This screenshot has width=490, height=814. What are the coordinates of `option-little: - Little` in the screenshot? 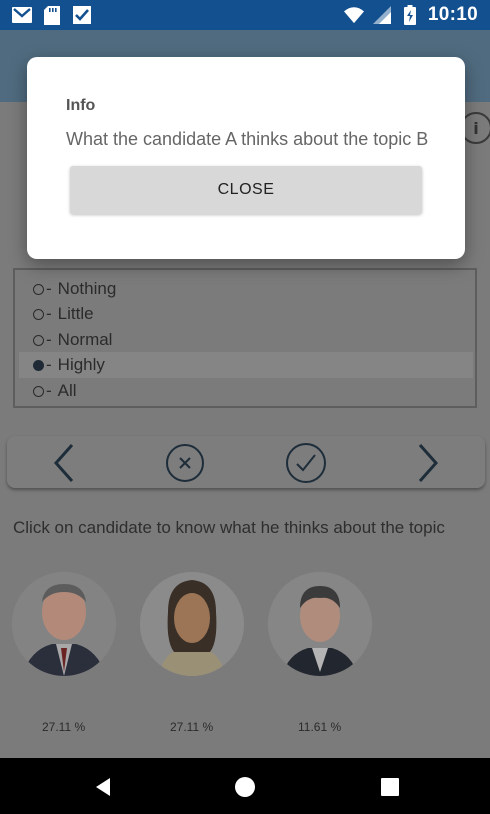 It's located at (246, 314).